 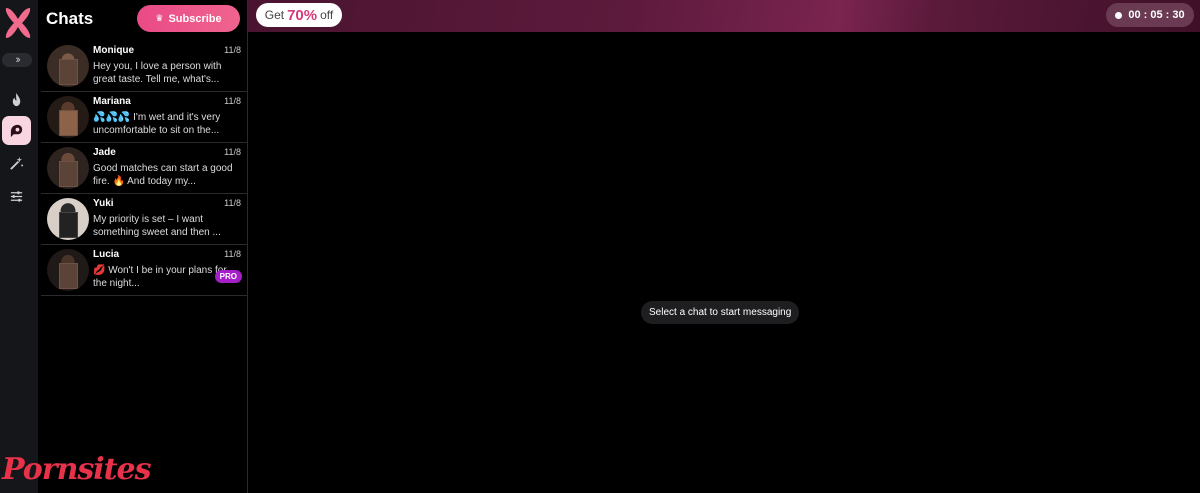 I want to click on clock-icon, so click(x=1119, y=15).